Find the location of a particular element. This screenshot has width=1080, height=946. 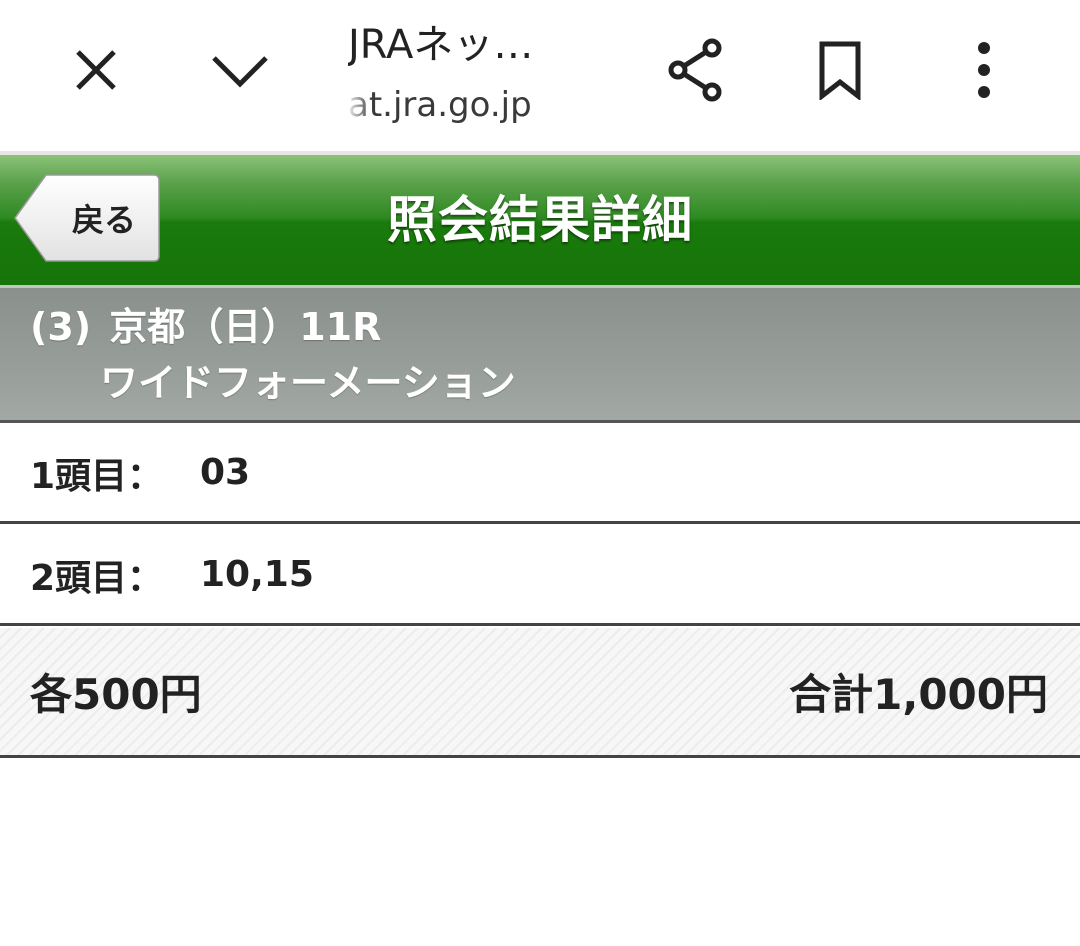

back-button: 戻る is located at coordinates (87, 218).